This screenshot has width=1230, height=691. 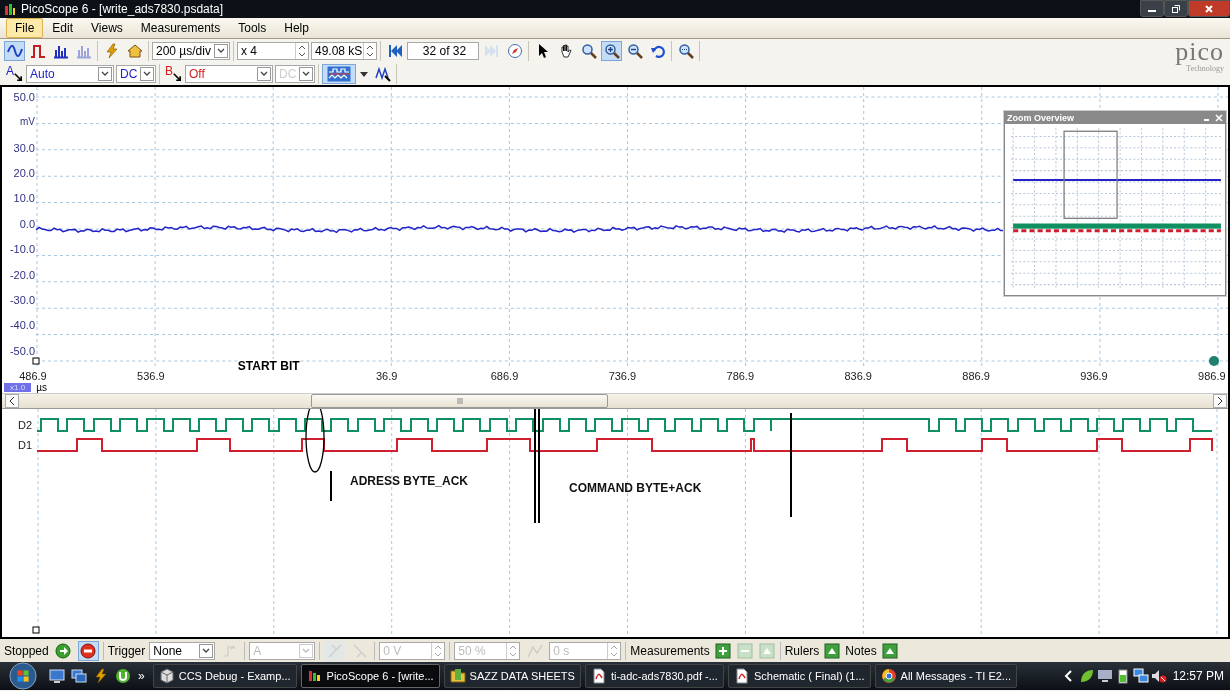 I want to click on channel-button: B, so click(x=173, y=74).